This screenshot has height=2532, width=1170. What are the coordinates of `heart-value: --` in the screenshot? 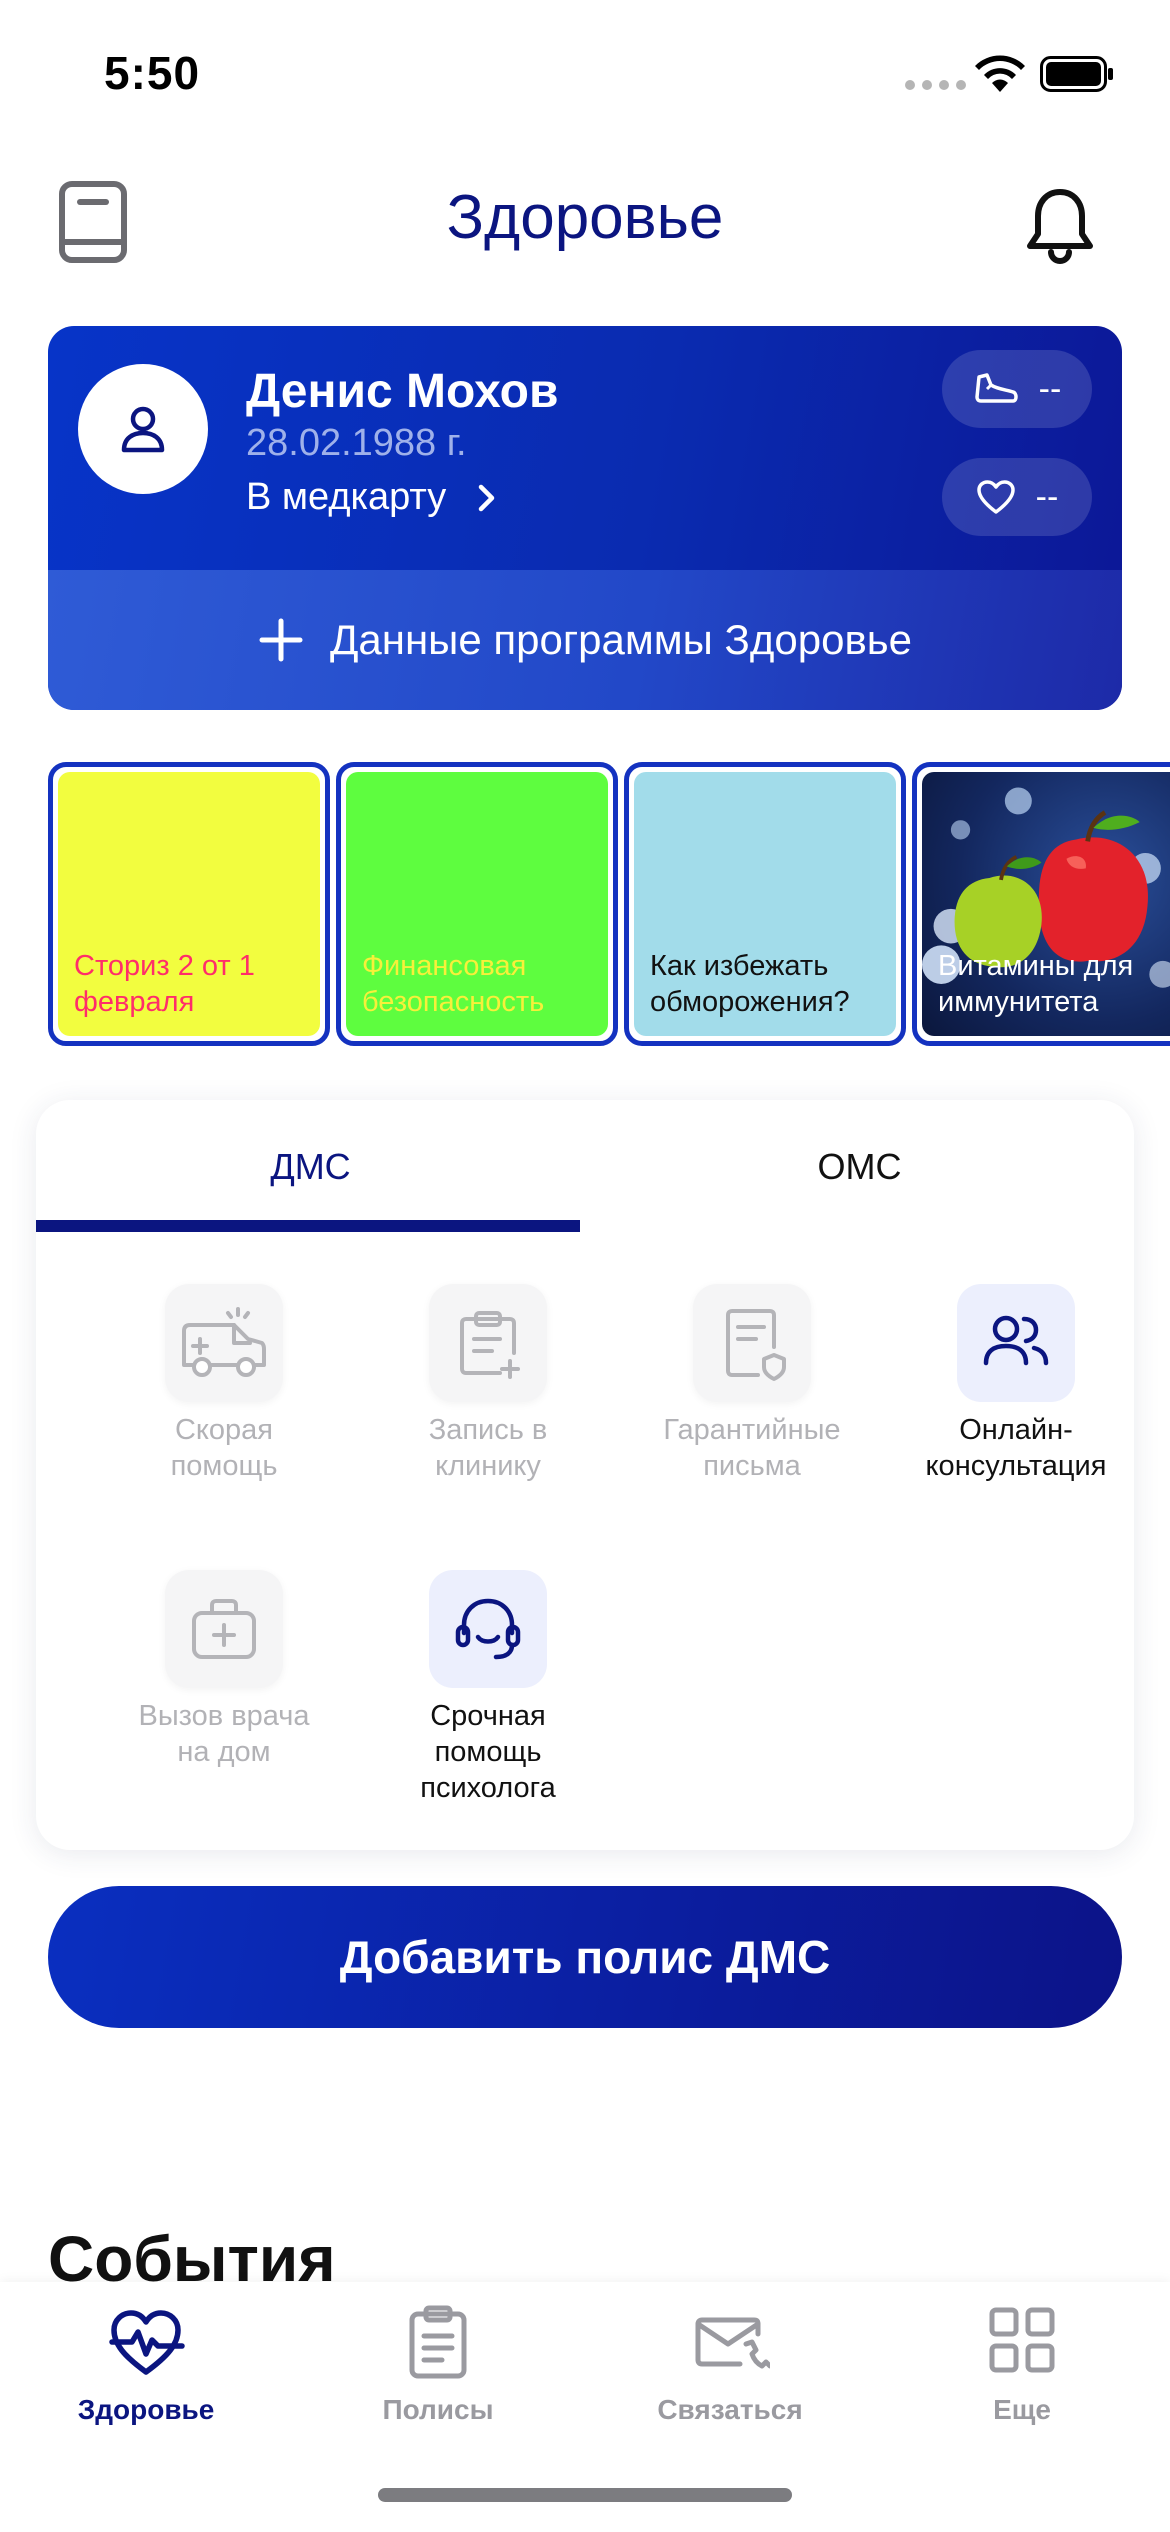 It's located at (1047, 496).